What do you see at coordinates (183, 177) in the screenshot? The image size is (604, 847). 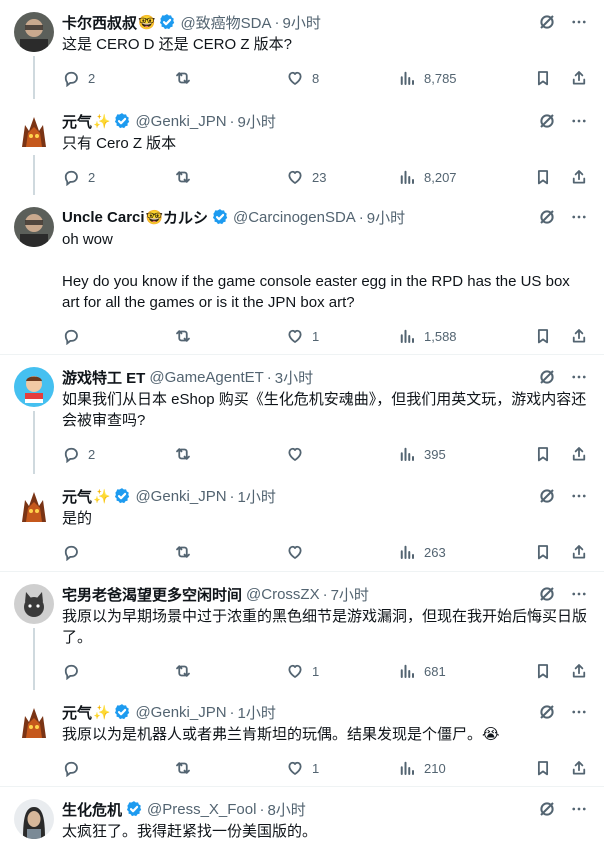 I see `retweet-icon` at bounding box center [183, 177].